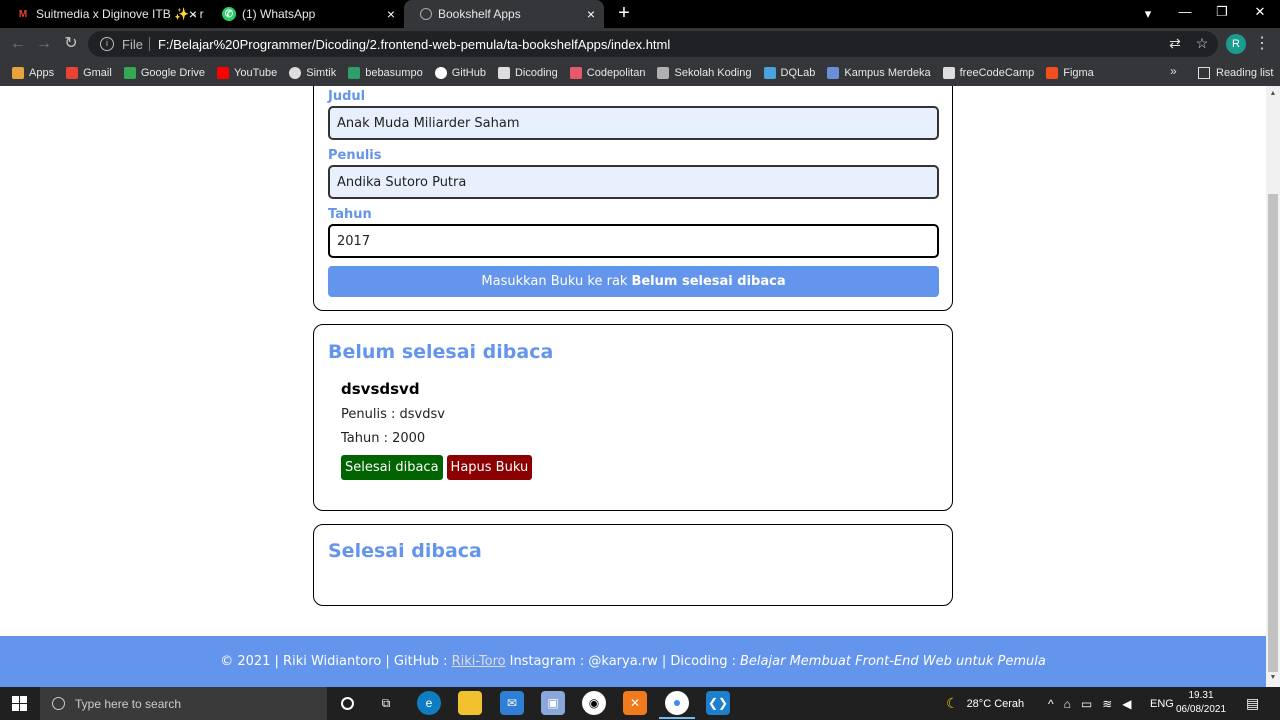  I want to click on star-icon: ☆, so click(1202, 43).